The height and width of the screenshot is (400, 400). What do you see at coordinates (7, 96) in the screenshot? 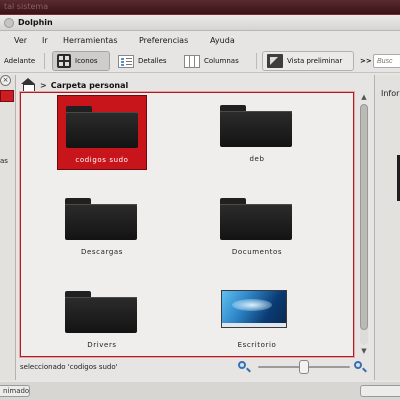
I see `places-selected-item` at bounding box center [7, 96].